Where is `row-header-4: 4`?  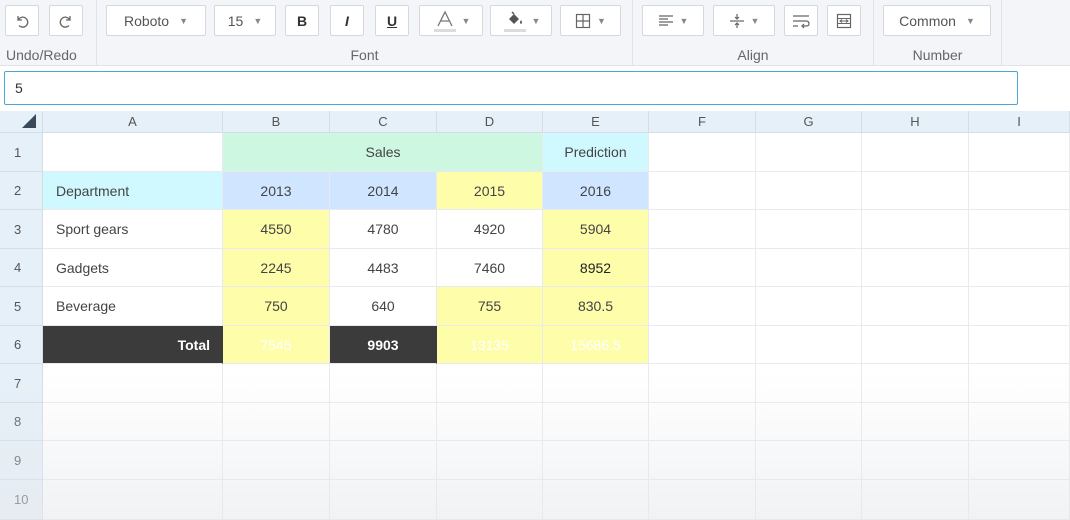
row-header-4: 4 is located at coordinates (21, 268).